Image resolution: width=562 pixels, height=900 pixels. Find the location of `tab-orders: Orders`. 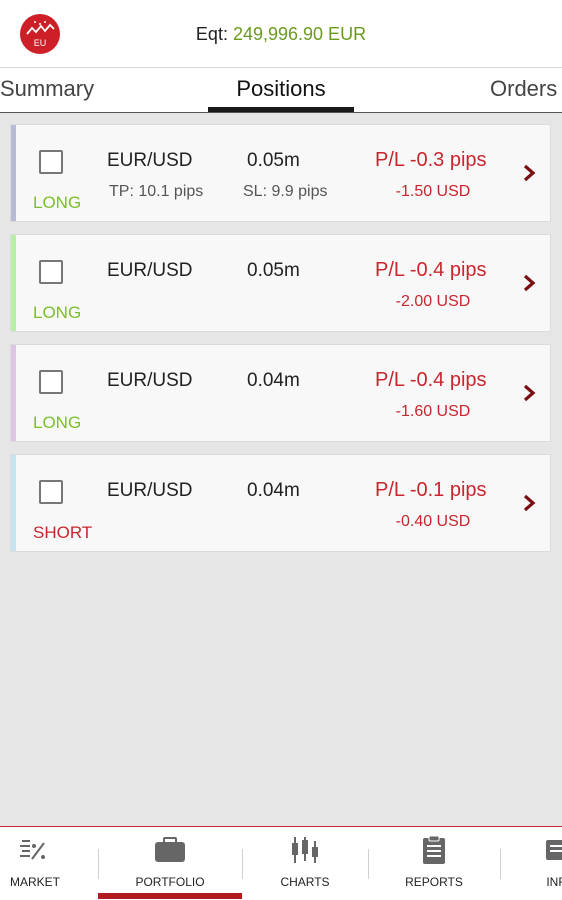

tab-orders: Orders is located at coordinates (523, 89).